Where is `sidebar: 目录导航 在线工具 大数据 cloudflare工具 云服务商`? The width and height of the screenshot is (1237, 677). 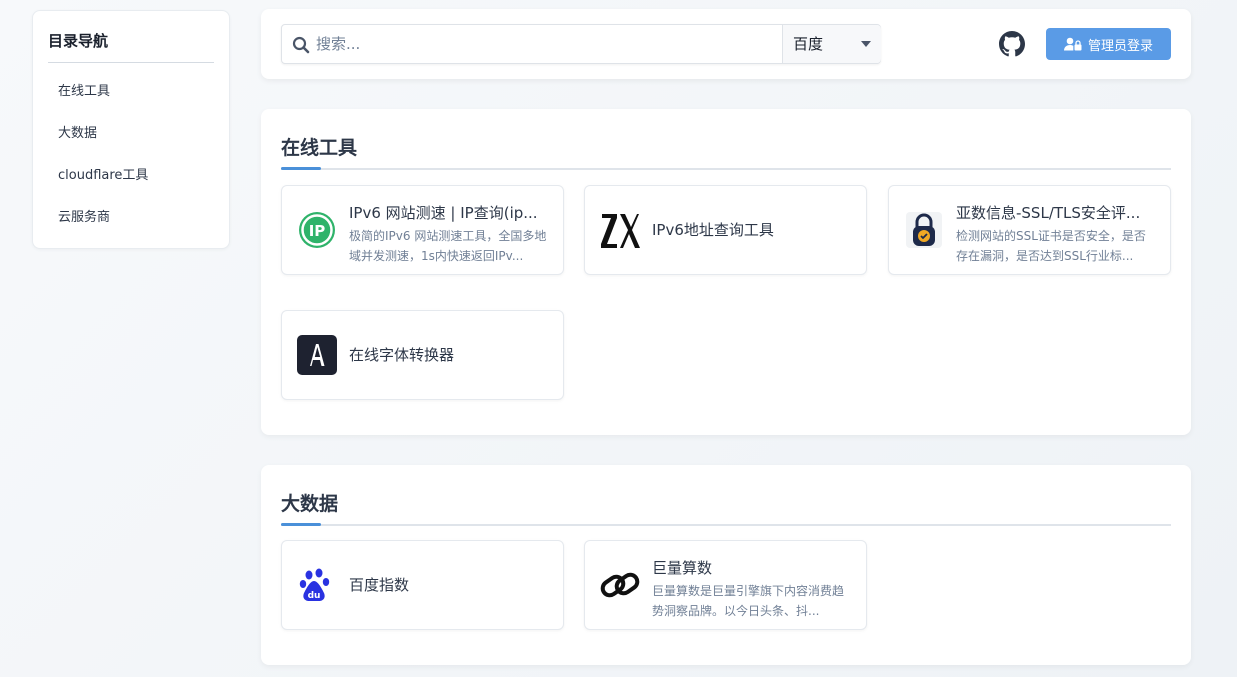 sidebar: 目录导航 在线工具 大数据 cloudflare工具 云服务商 is located at coordinates (131, 129).